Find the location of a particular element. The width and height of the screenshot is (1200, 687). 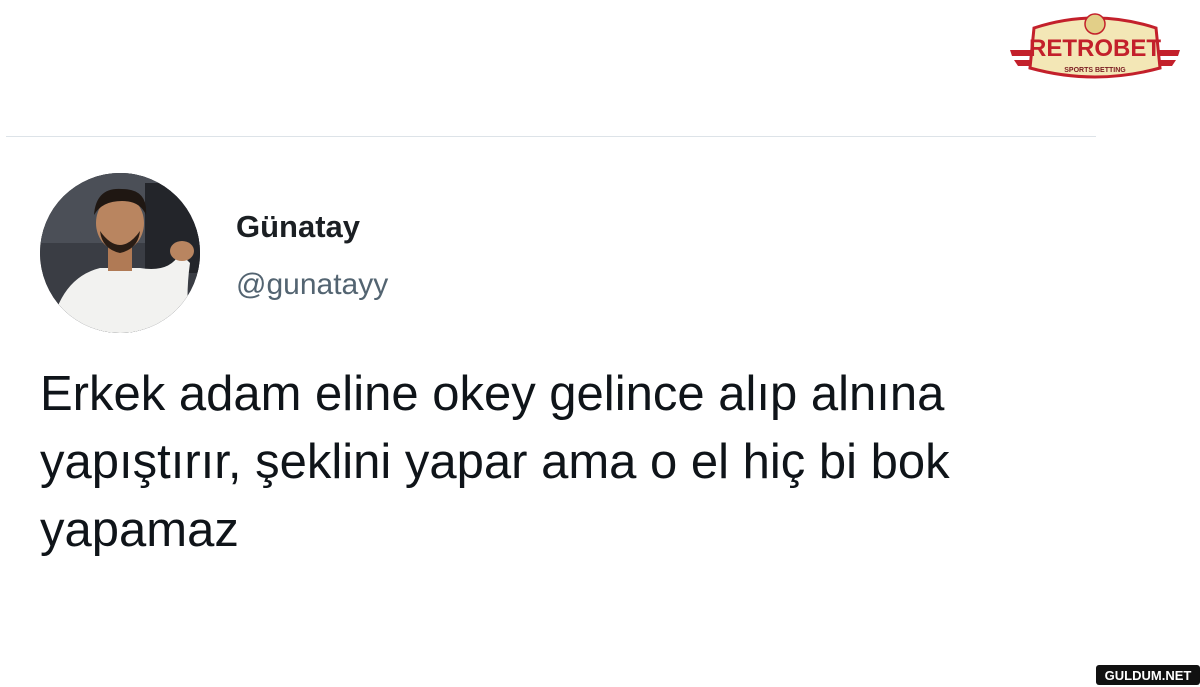

user-handle: @gunatayy is located at coordinates (312, 285).